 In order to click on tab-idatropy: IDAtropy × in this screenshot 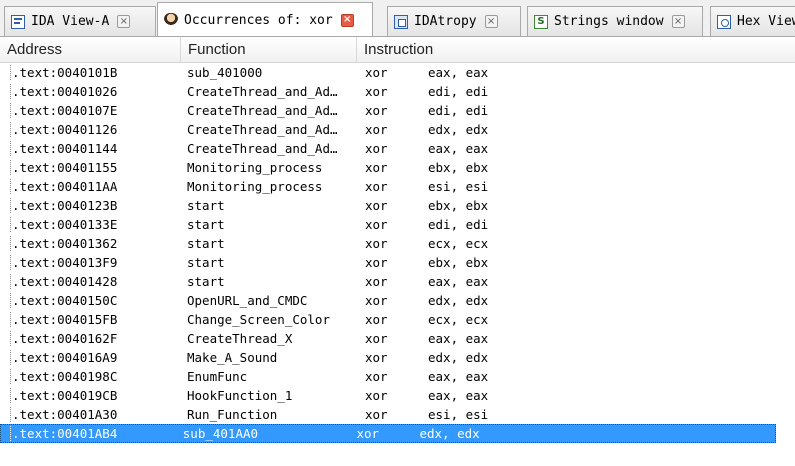, I will do `click(454, 21)`.